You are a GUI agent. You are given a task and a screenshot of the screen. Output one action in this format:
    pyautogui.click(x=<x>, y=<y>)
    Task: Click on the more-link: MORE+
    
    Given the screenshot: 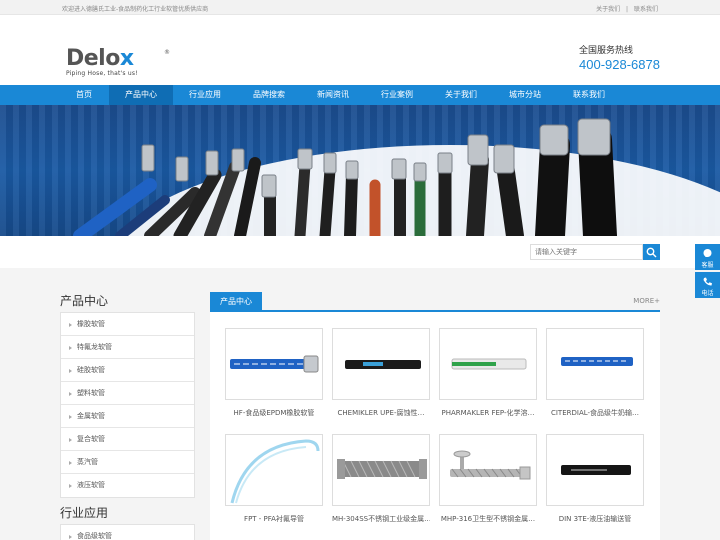 What is the action you would take?
    pyautogui.click(x=646, y=301)
    